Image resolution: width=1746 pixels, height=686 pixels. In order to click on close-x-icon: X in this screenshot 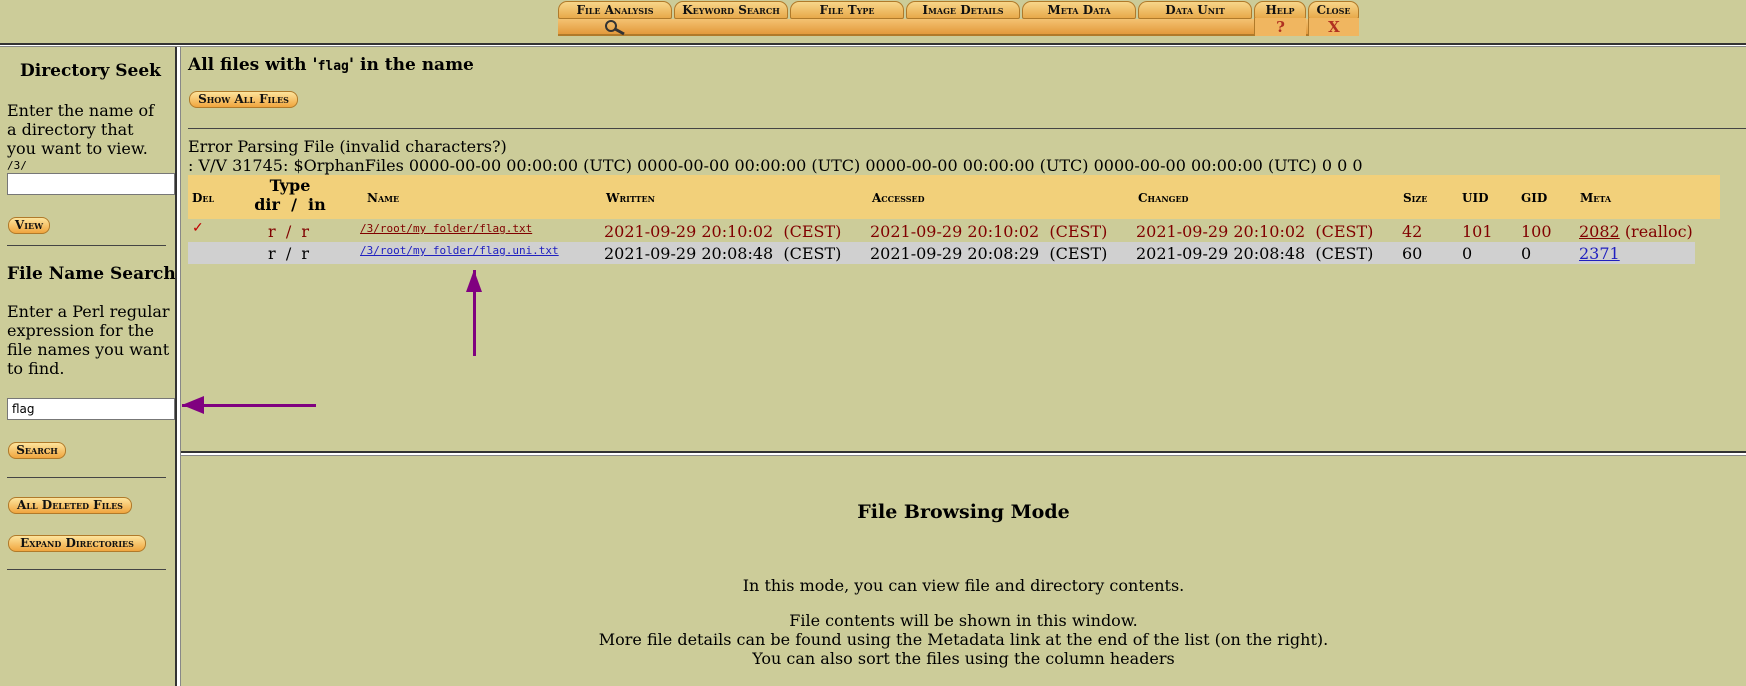, I will do `click(1333, 27)`.